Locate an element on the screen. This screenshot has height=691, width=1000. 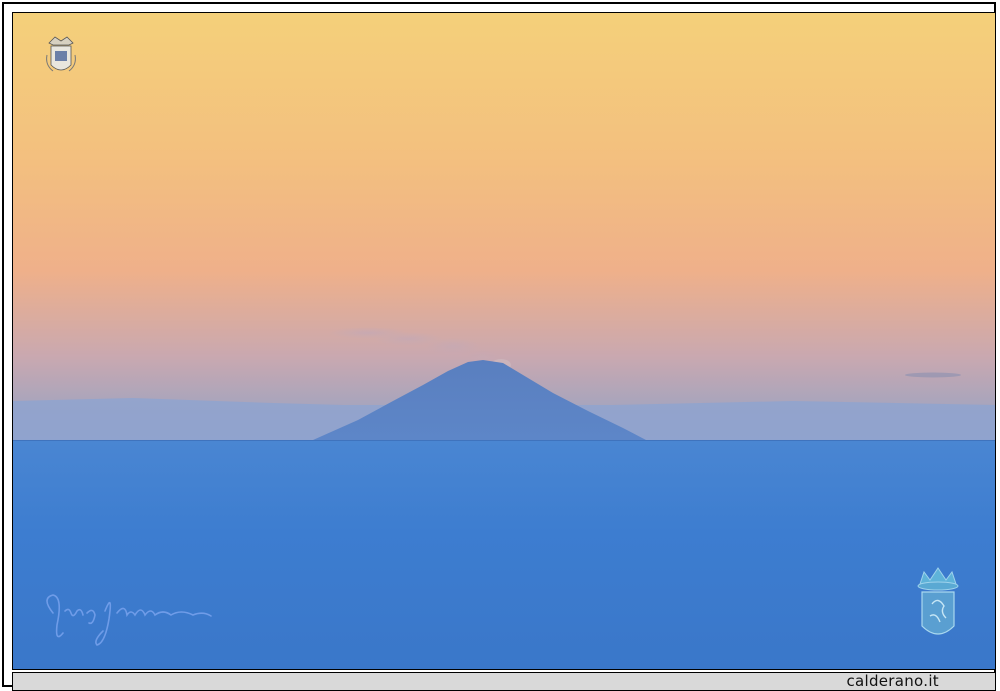
footer-bar: calderano.it is located at coordinates (504, 681).